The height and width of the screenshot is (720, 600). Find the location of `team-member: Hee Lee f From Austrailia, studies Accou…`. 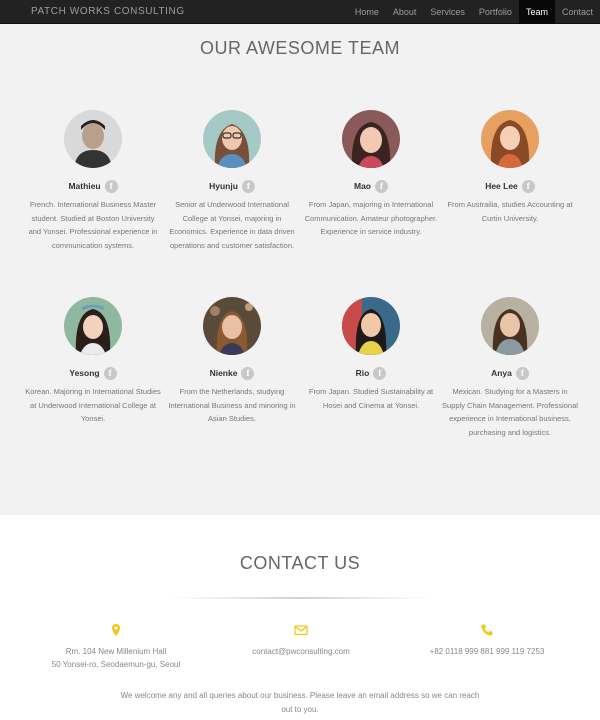

team-member: Hee Lee f From Austrailia, studies Accou… is located at coordinates (510, 167).